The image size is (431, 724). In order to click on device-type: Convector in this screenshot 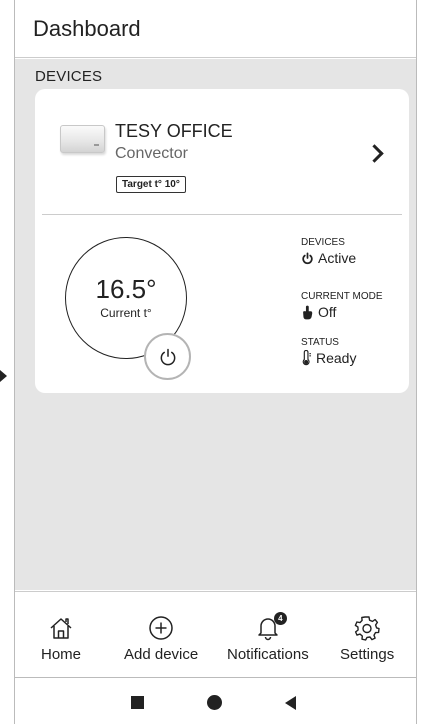, I will do `click(151, 153)`.